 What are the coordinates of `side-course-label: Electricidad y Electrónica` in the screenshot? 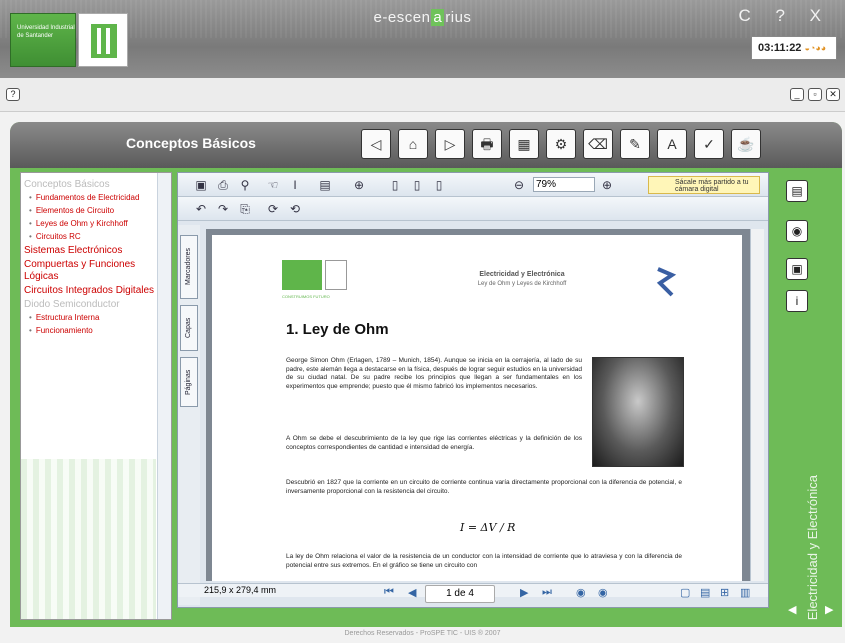 It's located at (812, 548).